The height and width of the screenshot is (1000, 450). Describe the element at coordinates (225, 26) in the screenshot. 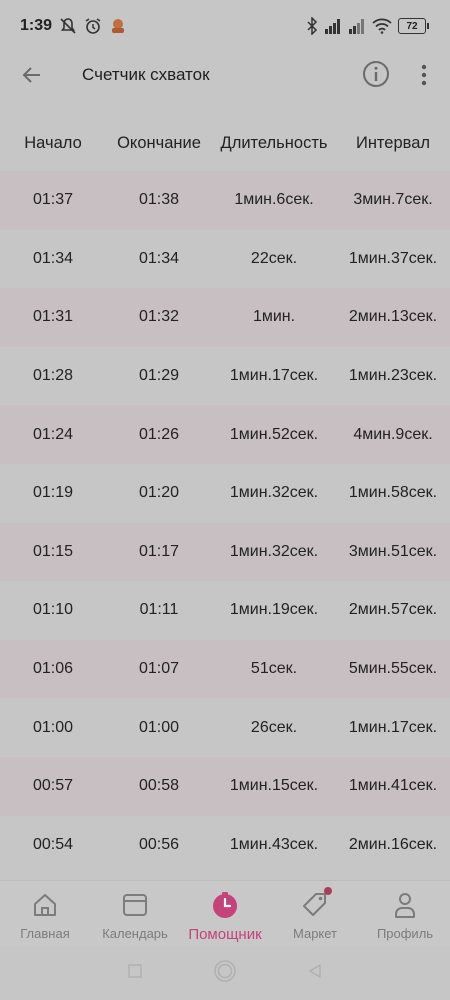

I see `status-bar: 1:39 72` at that location.